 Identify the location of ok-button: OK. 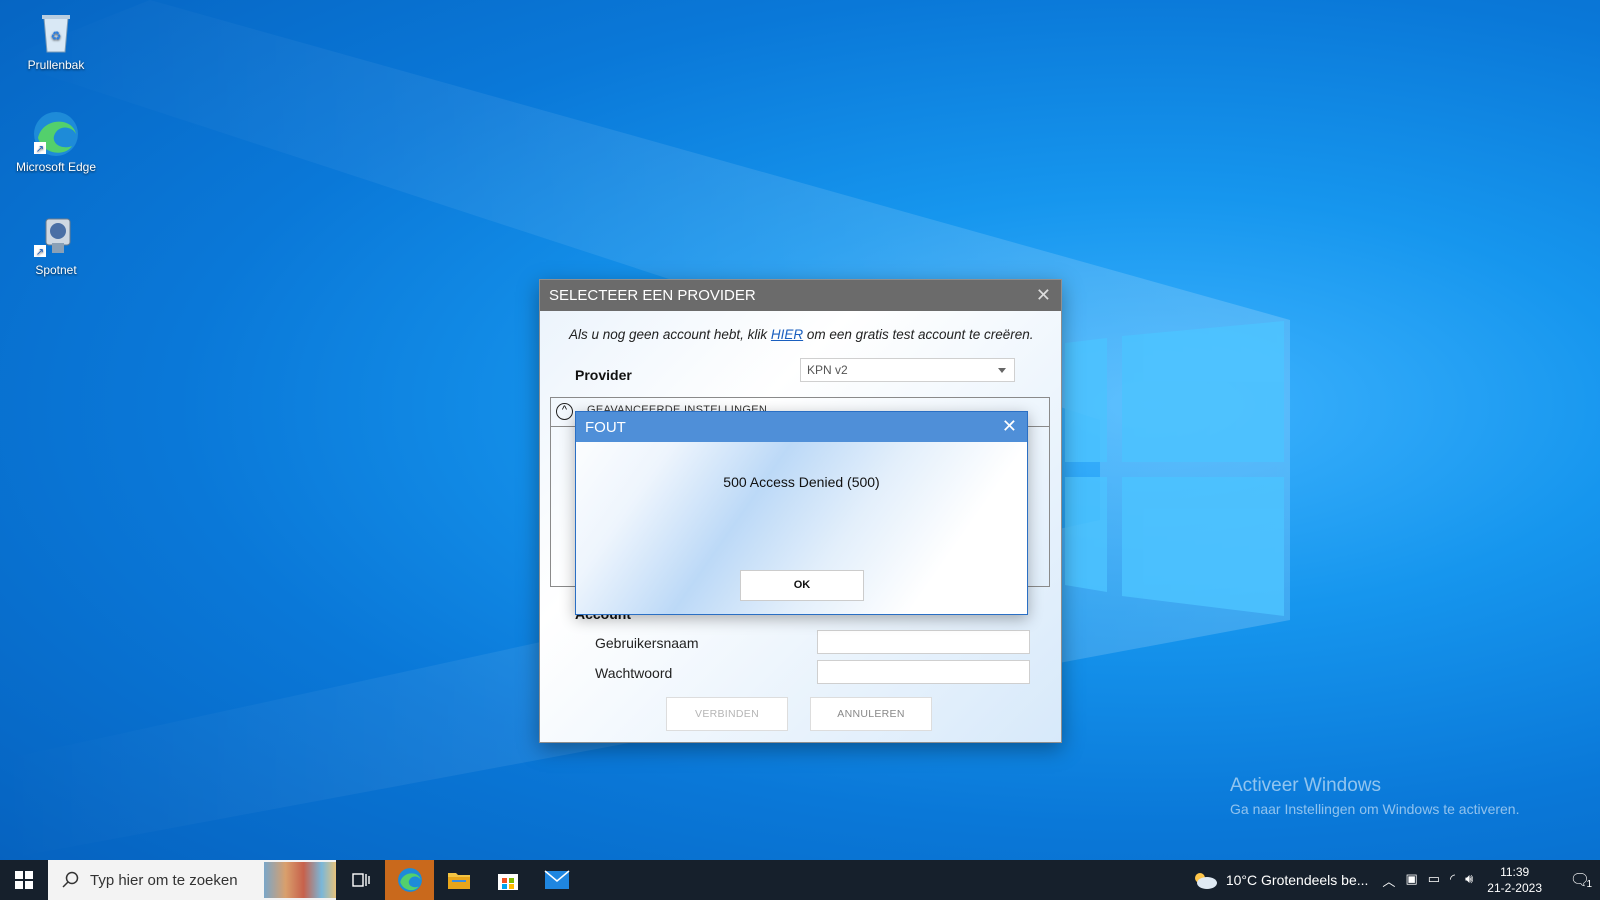
(802, 585).